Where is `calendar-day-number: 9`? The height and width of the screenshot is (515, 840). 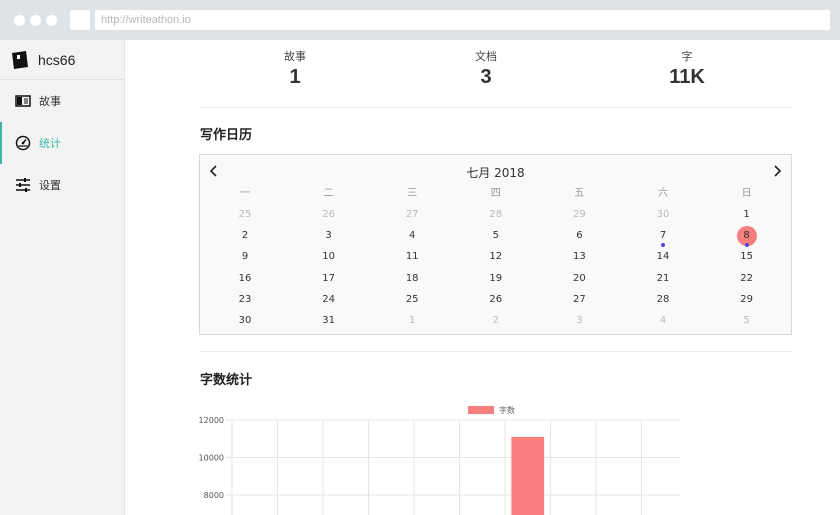 calendar-day-number: 9 is located at coordinates (245, 257).